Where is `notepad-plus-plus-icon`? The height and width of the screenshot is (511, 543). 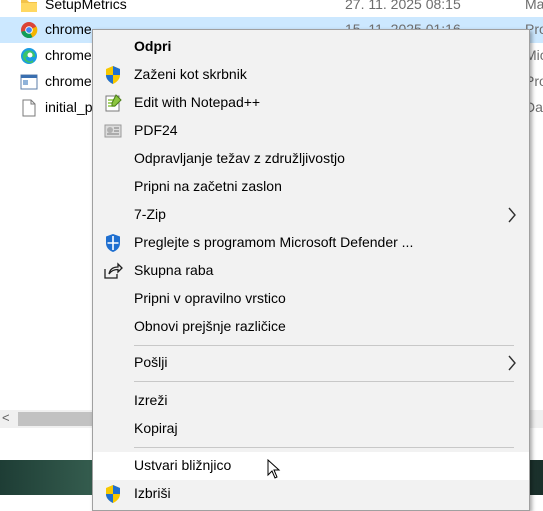 notepad-plus-plus-icon is located at coordinates (113, 103).